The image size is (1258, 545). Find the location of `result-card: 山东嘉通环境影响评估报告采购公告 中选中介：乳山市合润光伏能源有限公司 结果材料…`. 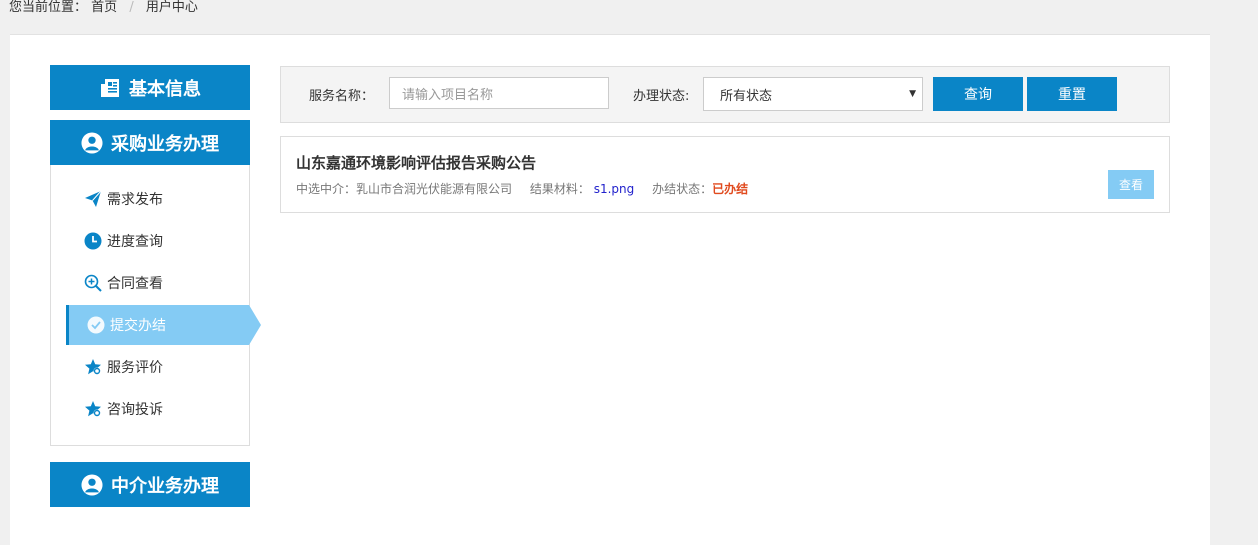

result-card: 山东嘉通环境影响评估报告采购公告 中选中介：乳山市合润光伏能源有限公司 结果材料… is located at coordinates (725, 174).